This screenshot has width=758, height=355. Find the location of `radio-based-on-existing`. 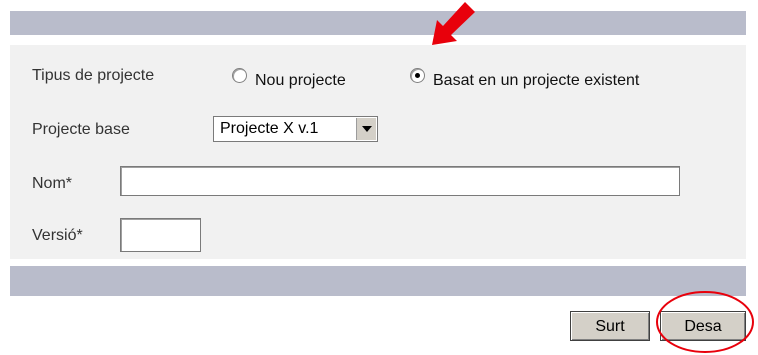

radio-based-on-existing is located at coordinates (417, 75).